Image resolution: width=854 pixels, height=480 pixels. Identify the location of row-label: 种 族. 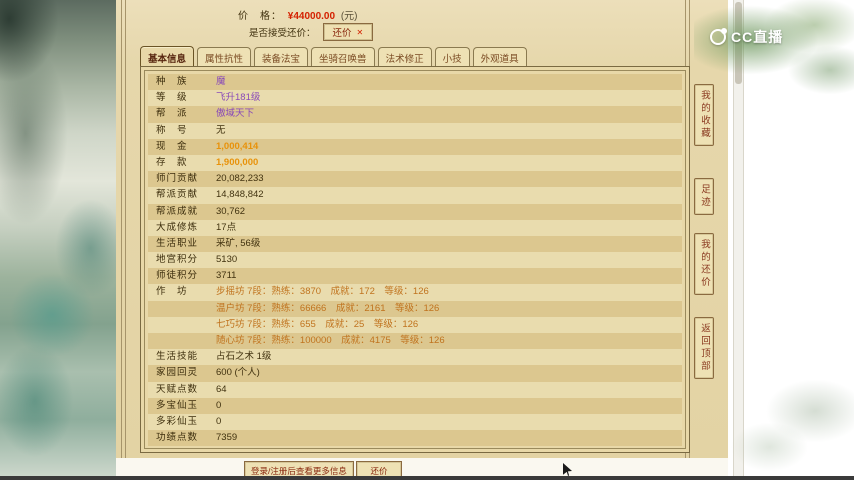
(172, 81).